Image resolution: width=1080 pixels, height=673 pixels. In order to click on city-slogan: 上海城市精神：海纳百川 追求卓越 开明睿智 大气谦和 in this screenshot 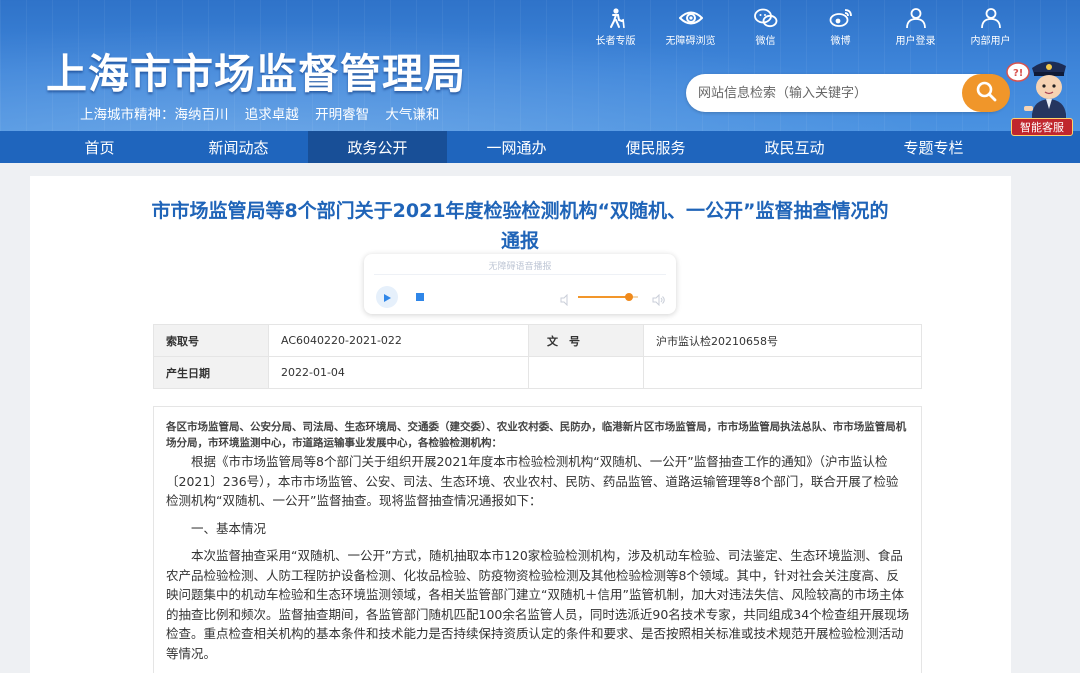, I will do `click(265, 113)`.